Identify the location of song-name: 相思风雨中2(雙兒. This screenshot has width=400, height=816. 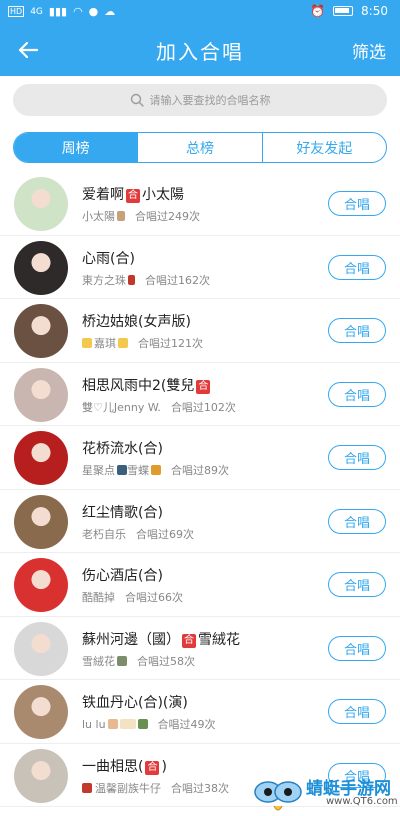
(138, 385).